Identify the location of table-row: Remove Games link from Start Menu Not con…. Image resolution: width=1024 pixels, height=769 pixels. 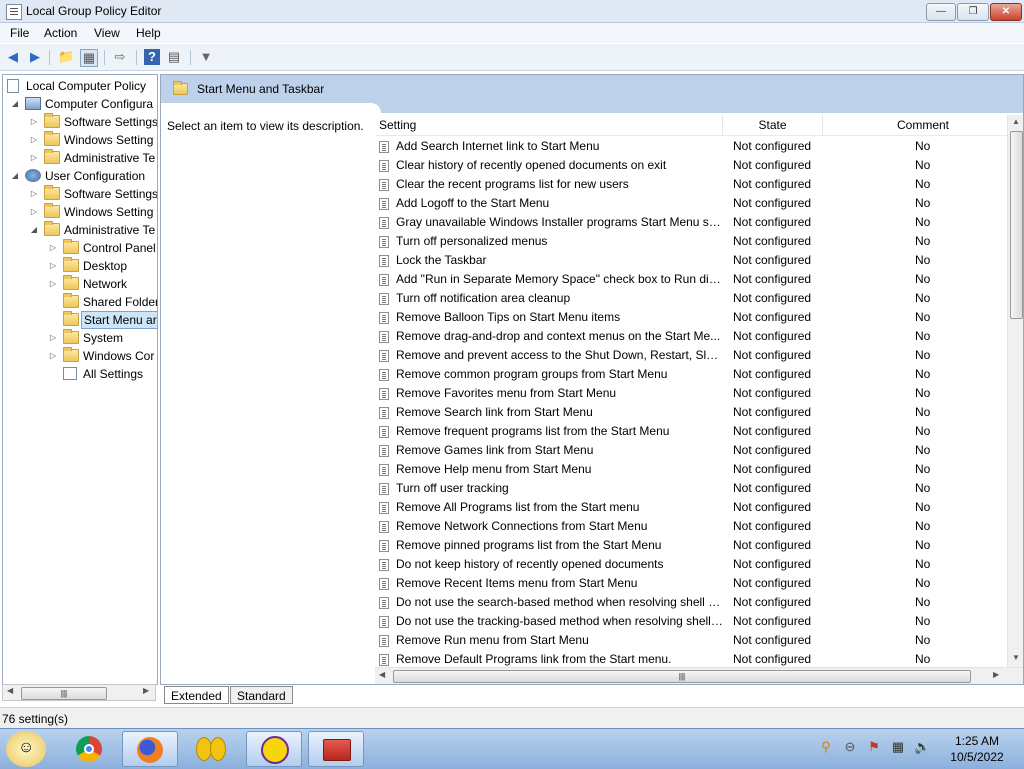
(691, 450).